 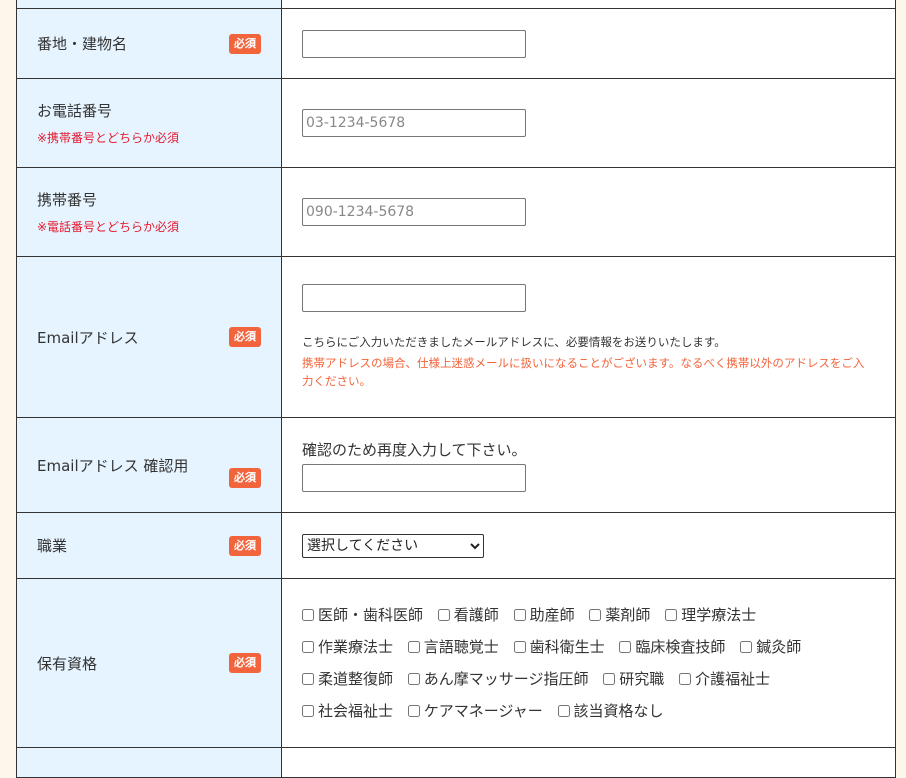 What do you see at coordinates (52, 546) in the screenshot?
I see `occupation-label: 職業` at bounding box center [52, 546].